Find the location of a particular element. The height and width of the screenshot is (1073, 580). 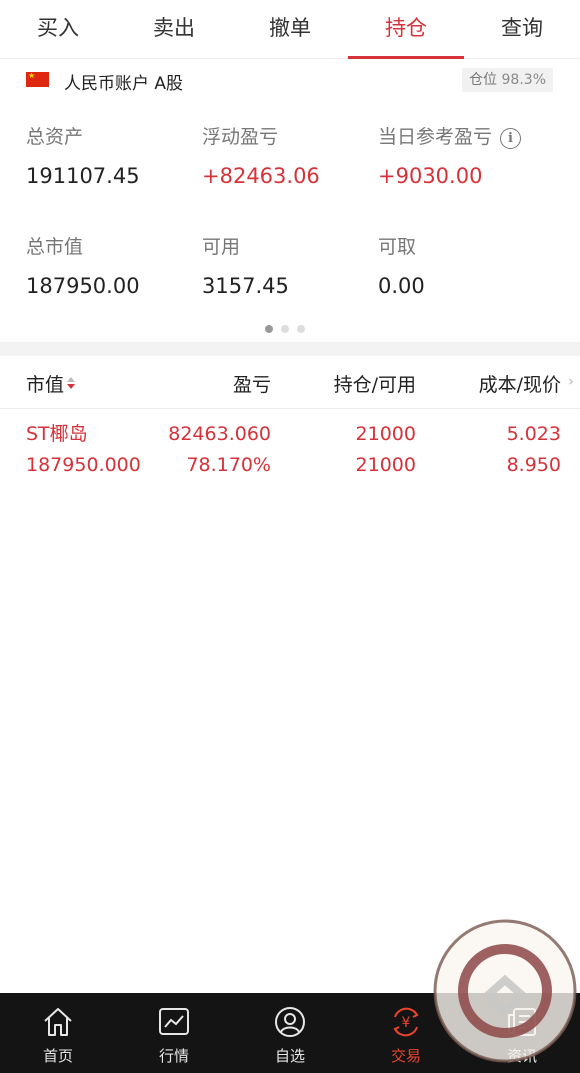

info-icon: i is located at coordinates (511, 138).